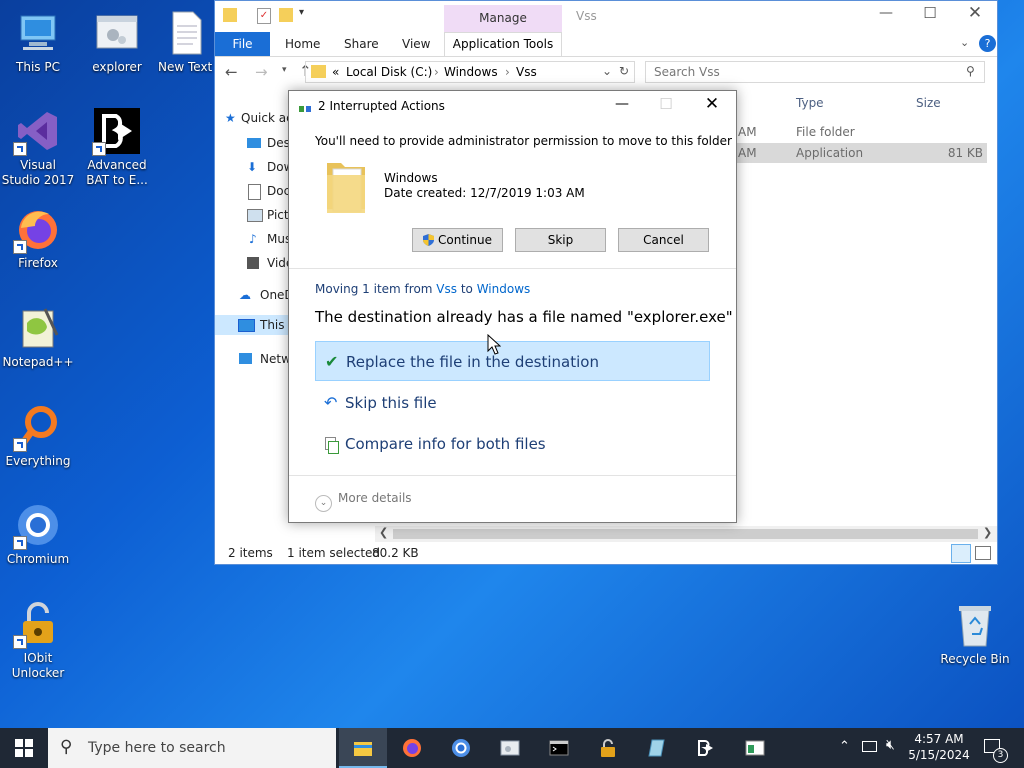 The width and height of the screenshot is (1024, 768). What do you see at coordinates (284, 70) in the screenshot?
I see `recent-locations-icon: ▾` at bounding box center [284, 70].